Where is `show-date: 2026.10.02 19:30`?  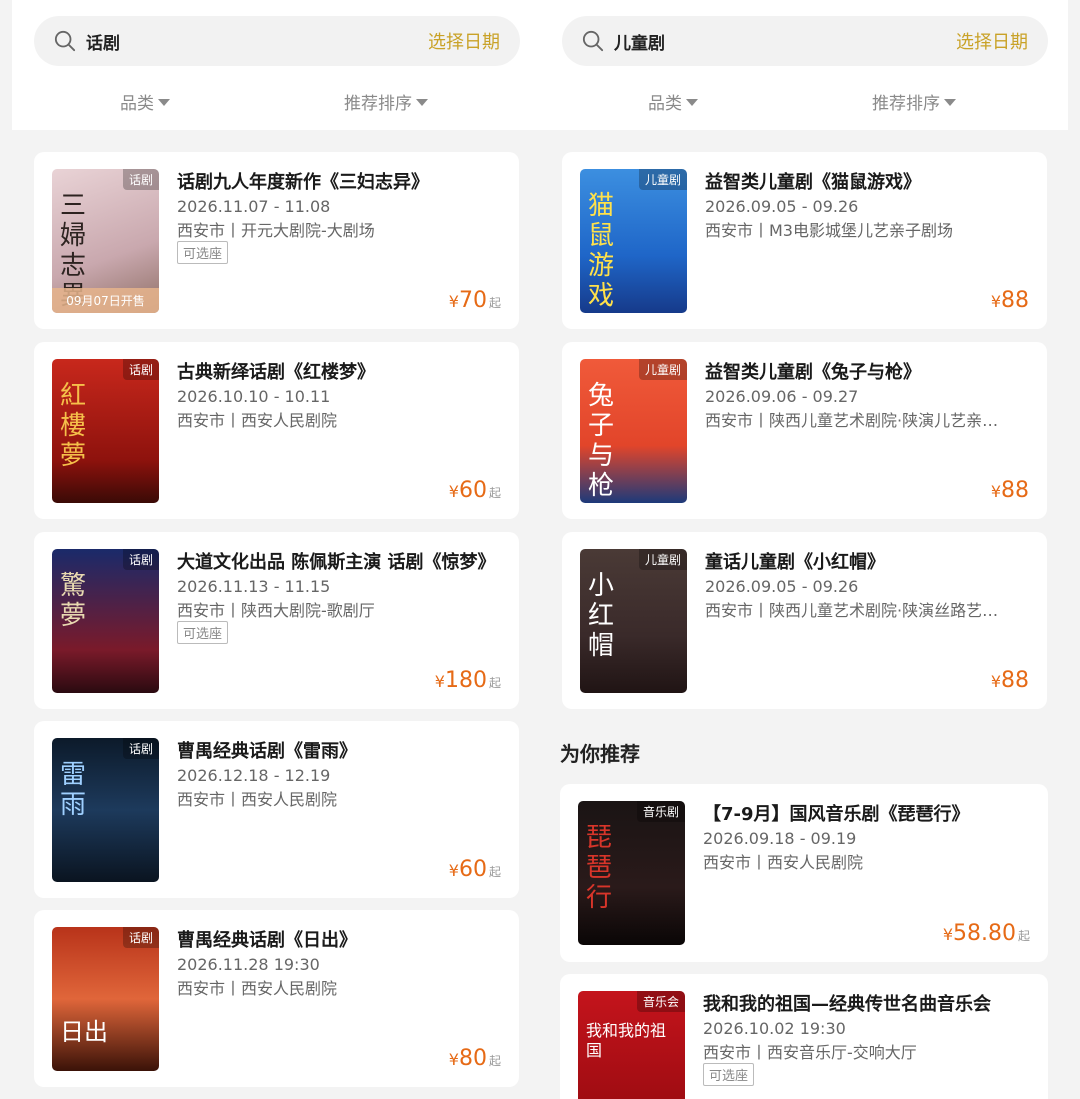 show-date: 2026.10.02 19:30 is located at coordinates (774, 1028).